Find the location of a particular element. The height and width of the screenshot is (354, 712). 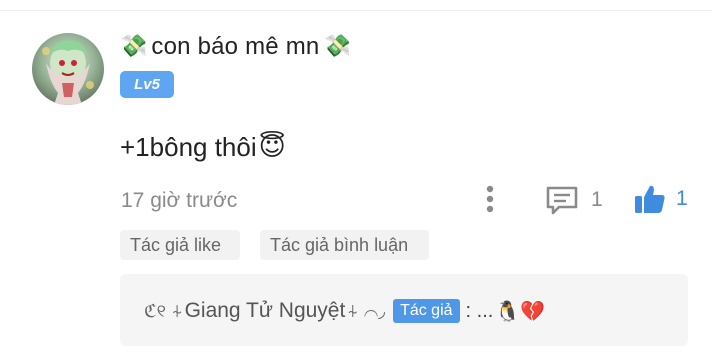

like-button: 1 is located at coordinates (661, 199).